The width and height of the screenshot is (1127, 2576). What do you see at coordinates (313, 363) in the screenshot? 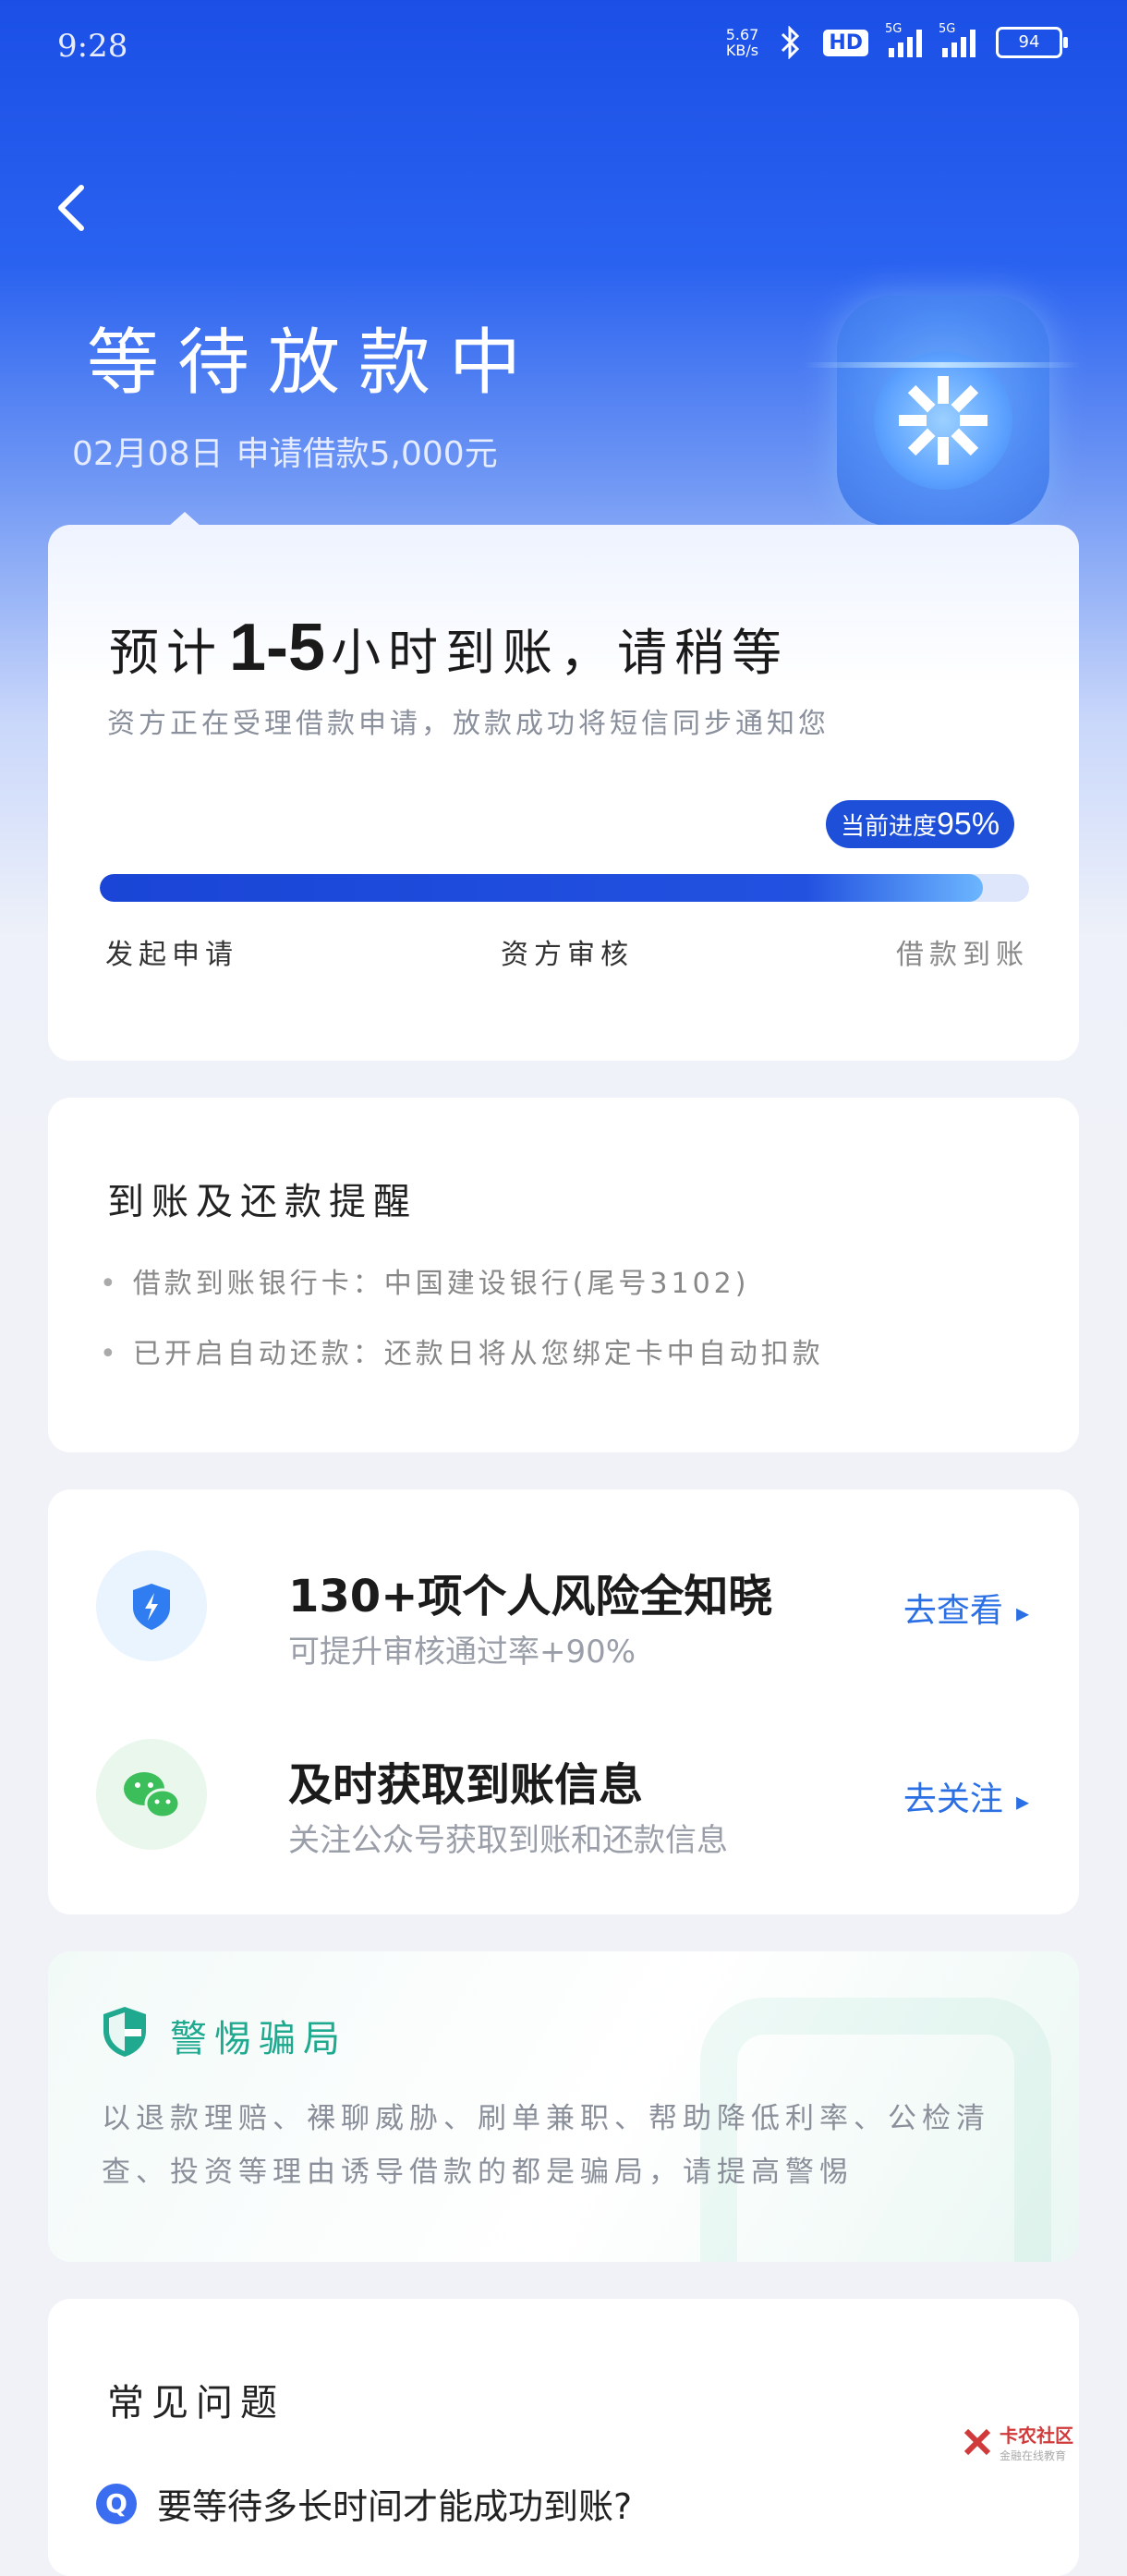
I see `page-title: 等待放款中` at bounding box center [313, 363].